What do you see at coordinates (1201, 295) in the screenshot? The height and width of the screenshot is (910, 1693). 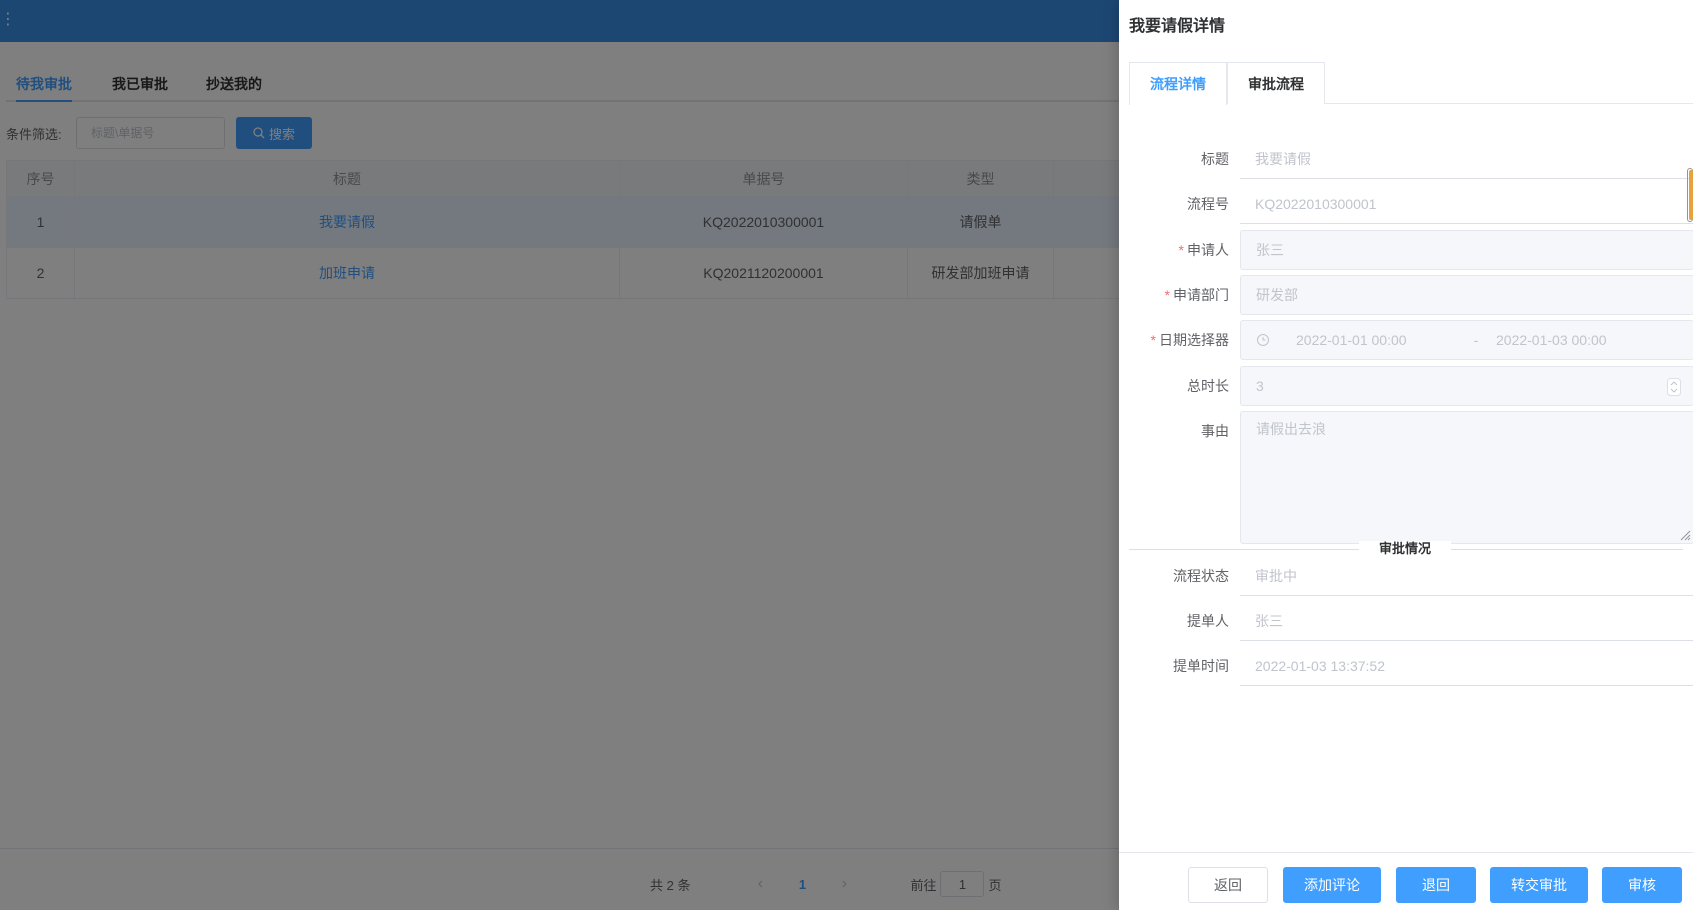 I see `label-department-text: 申请部门` at bounding box center [1201, 295].